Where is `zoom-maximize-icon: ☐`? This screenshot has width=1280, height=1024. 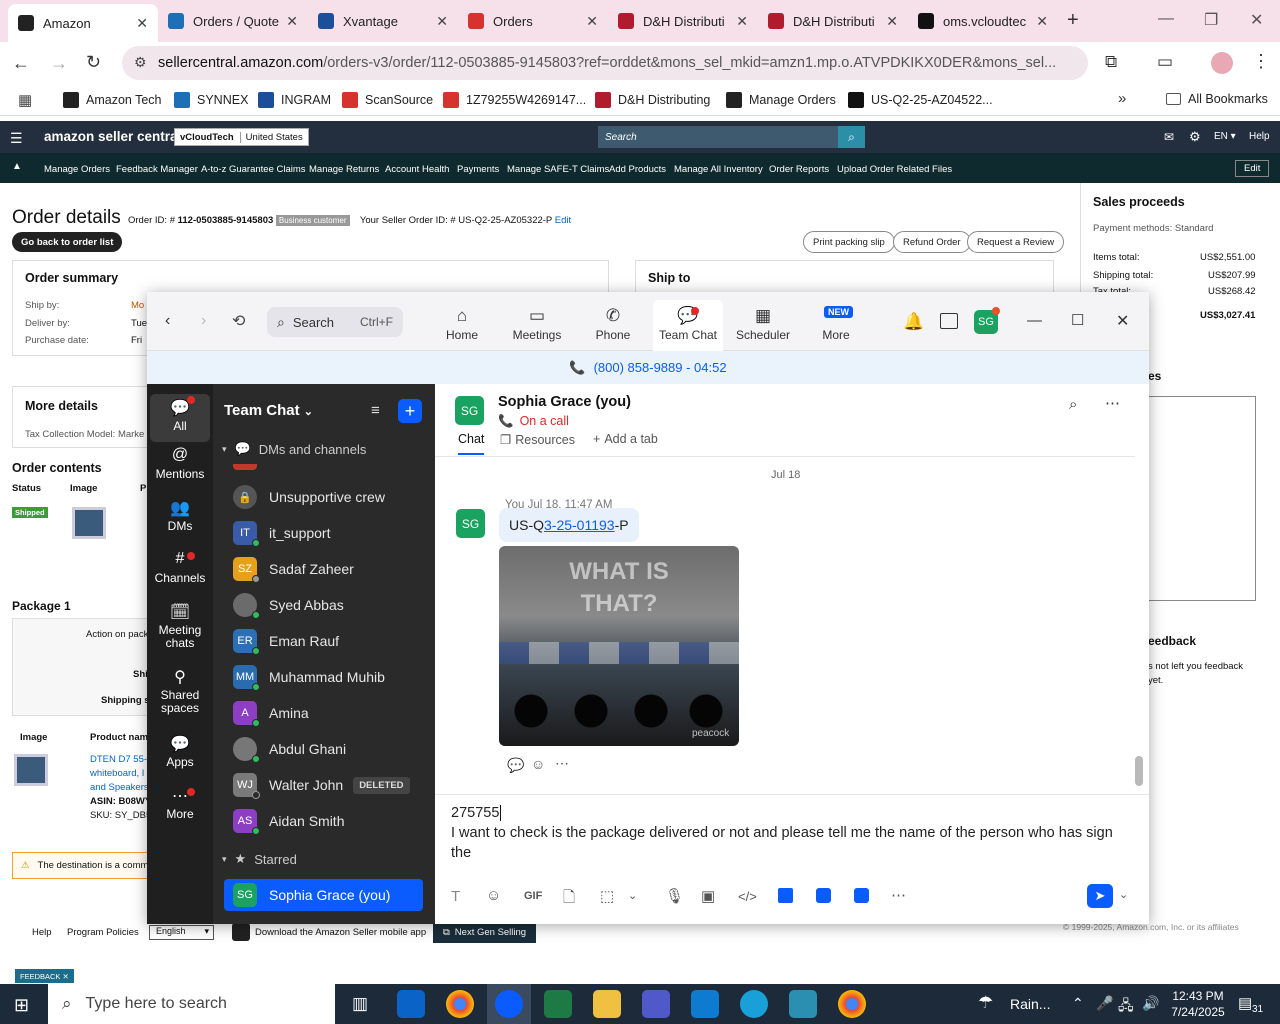
zoom-maximize-icon: ☐ is located at coordinates (1077, 320).